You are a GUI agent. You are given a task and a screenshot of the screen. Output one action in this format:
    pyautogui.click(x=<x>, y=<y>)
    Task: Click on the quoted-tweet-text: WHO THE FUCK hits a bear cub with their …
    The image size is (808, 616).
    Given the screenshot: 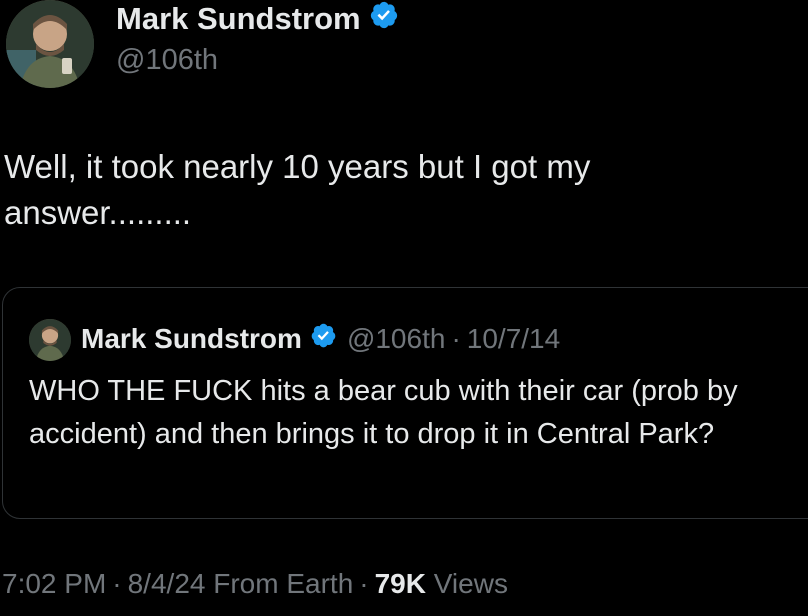 What is the action you would take?
    pyautogui.click(x=383, y=412)
    